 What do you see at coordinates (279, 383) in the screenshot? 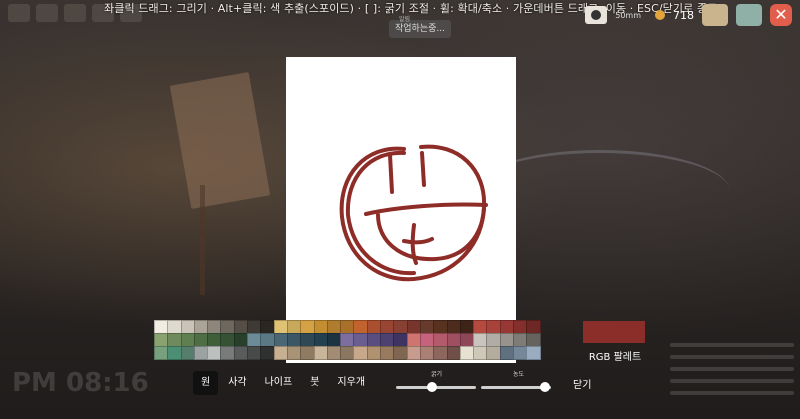
I see `tool-knife: 나이프` at bounding box center [279, 383].